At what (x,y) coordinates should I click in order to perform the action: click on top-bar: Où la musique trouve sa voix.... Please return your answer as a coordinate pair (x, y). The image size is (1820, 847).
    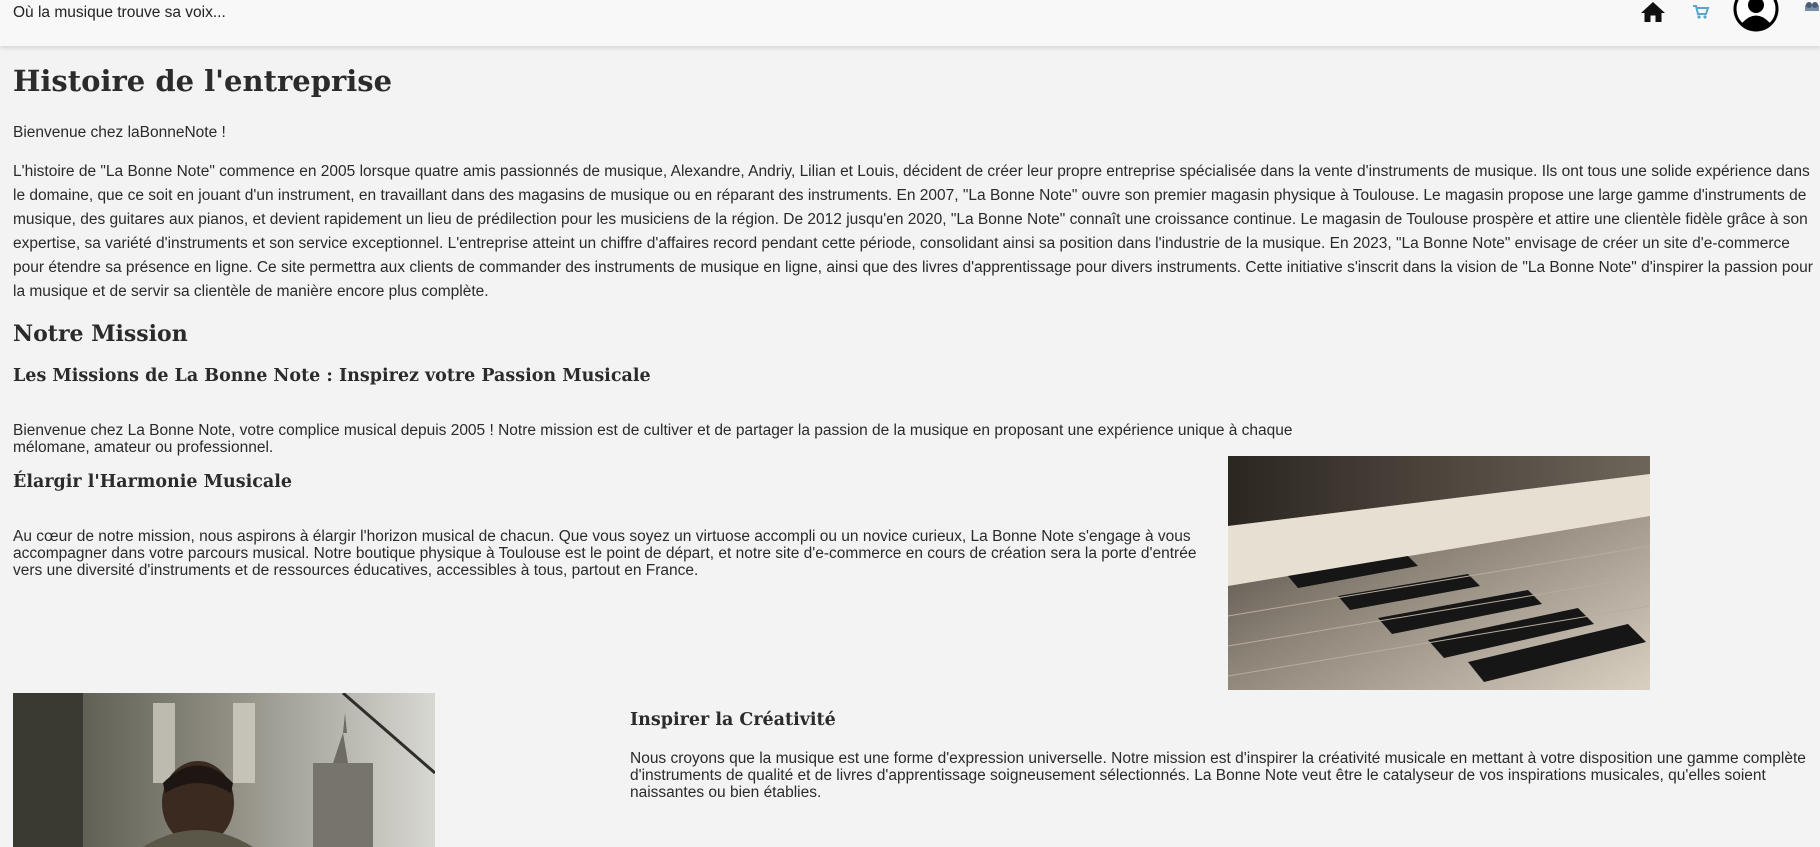
    Looking at the image, I should click on (910, 23).